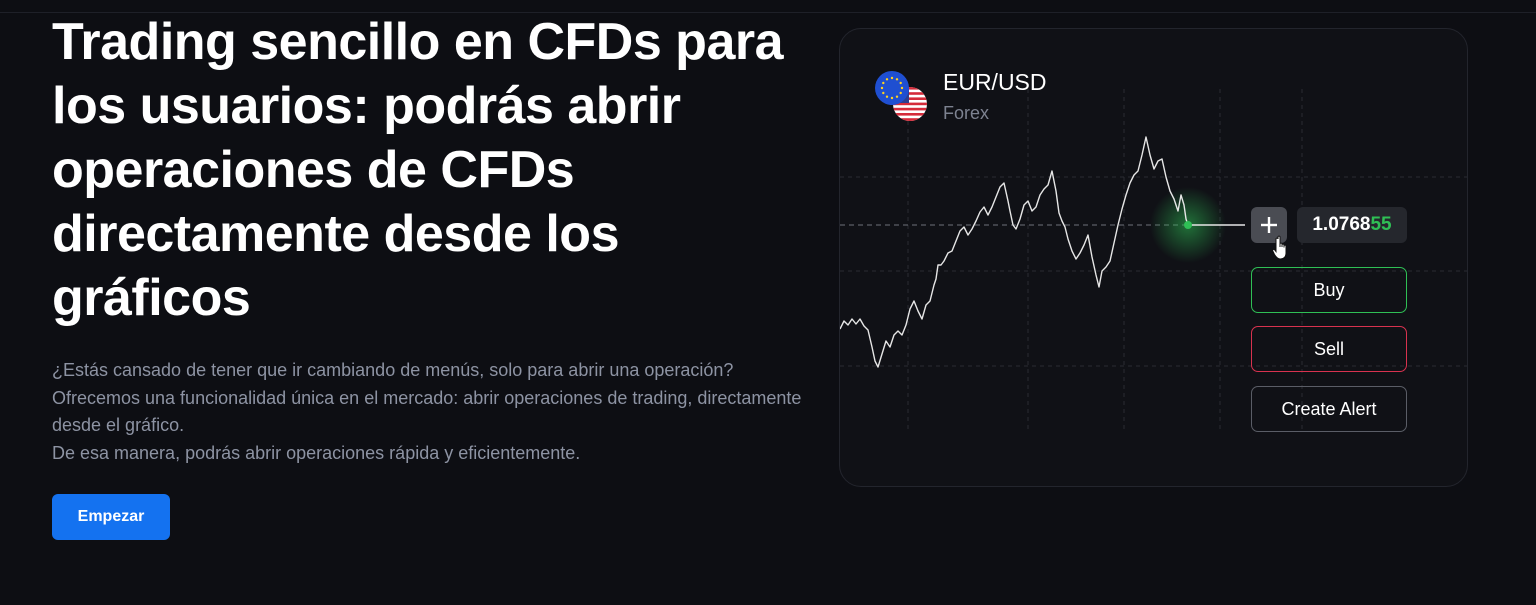  Describe the element at coordinates (1279, 247) in the screenshot. I see `hand-cursor-icon` at that location.